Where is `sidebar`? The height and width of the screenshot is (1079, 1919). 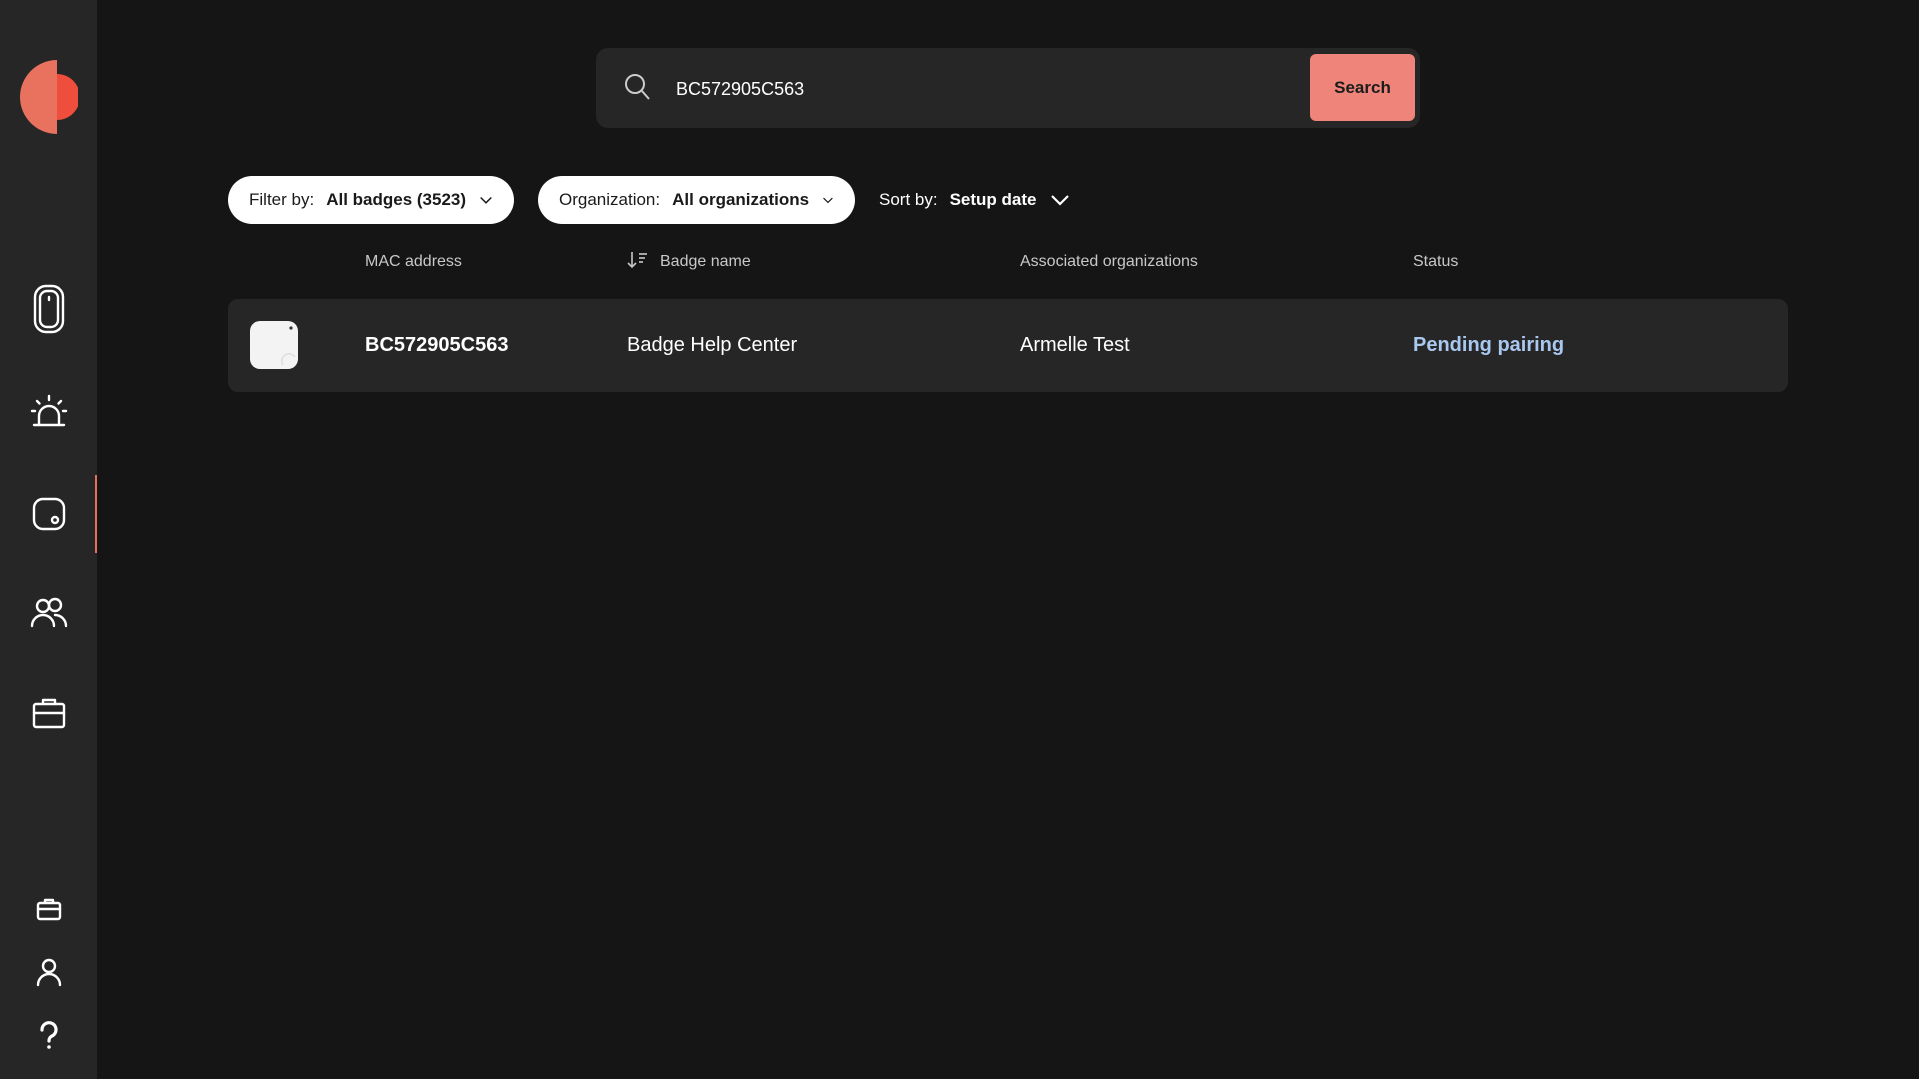
sidebar is located at coordinates (48, 539).